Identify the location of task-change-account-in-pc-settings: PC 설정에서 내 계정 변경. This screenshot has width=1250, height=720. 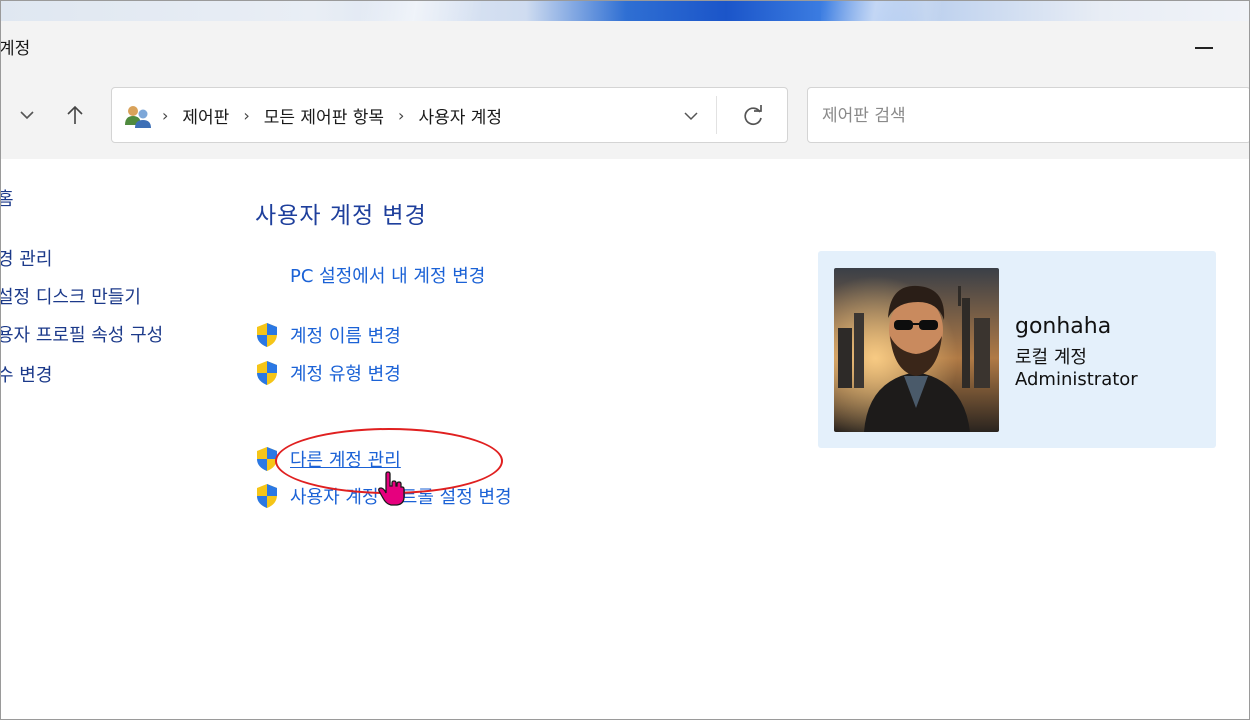
(370, 275).